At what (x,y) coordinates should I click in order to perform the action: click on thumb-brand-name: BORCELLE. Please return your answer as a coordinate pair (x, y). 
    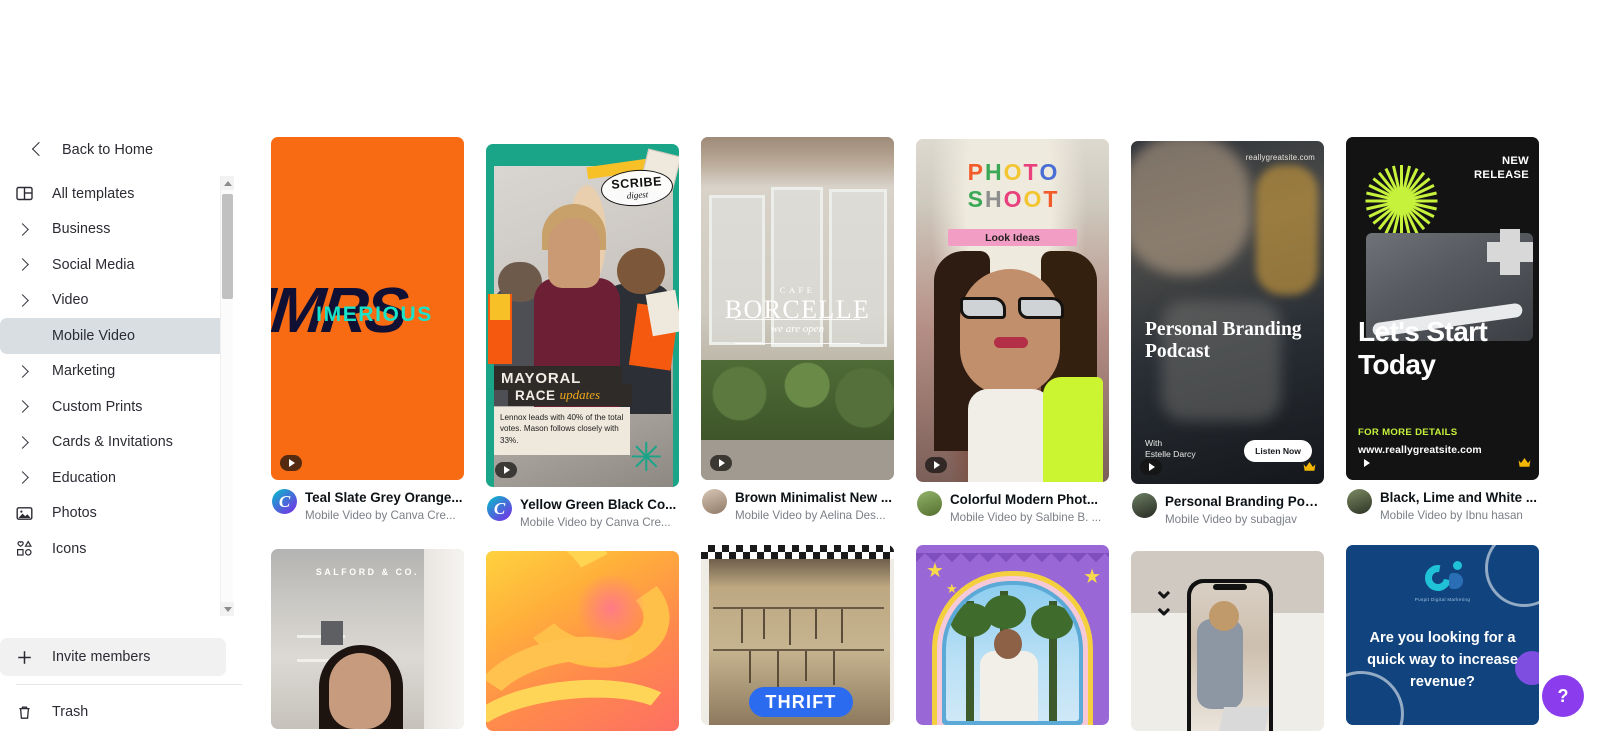
    Looking at the image, I should click on (797, 309).